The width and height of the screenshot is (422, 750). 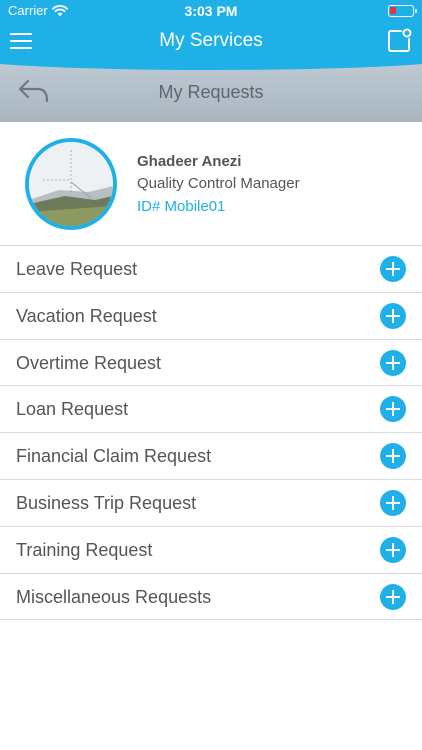 What do you see at coordinates (211, 316) in the screenshot?
I see `request-item-vacation: Vacation Request` at bounding box center [211, 316].